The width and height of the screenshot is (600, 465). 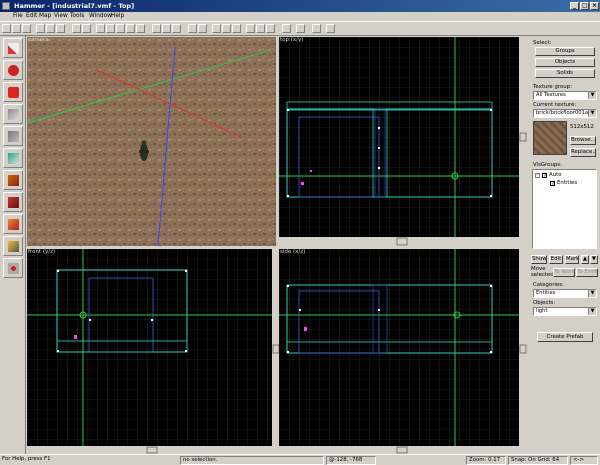 I want to click on texture-size: 512x512, so click(x=582, y=127).